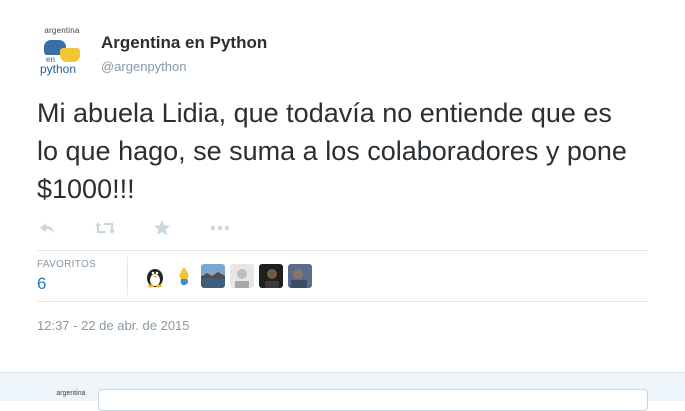  Describe the element at coordinates (342, 276) in the screenshot. I see `tweet-stats: FAVORITOS 6` at that location.